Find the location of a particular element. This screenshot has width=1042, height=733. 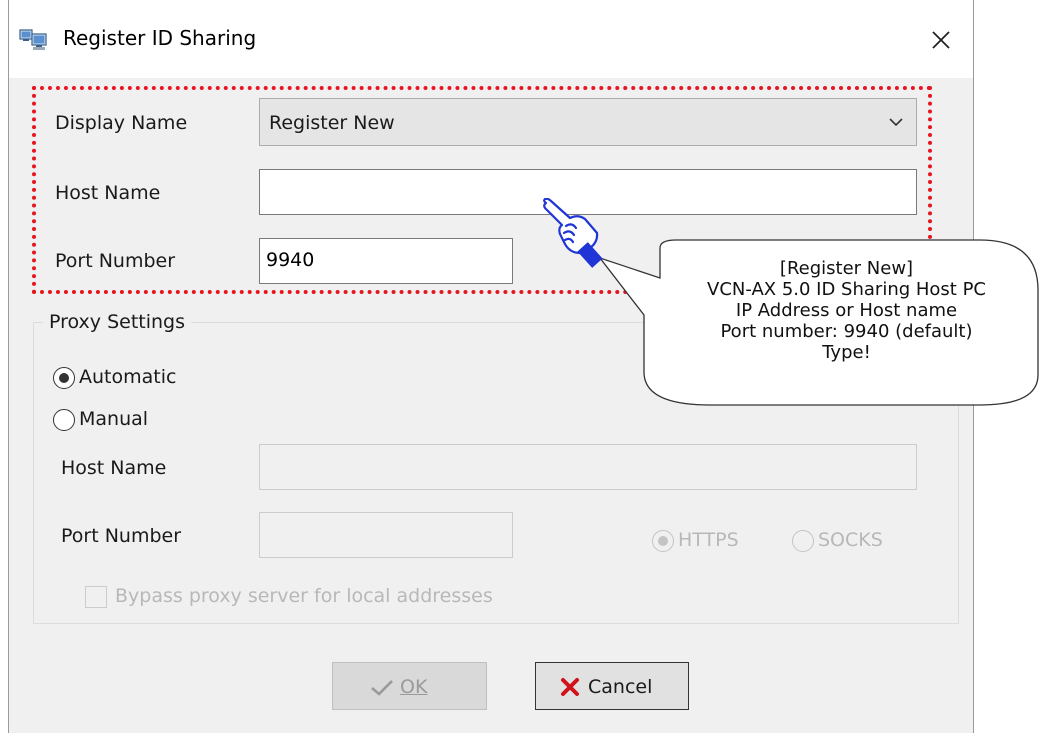

display-name-select: Register New is located at coordinates (588, 122).